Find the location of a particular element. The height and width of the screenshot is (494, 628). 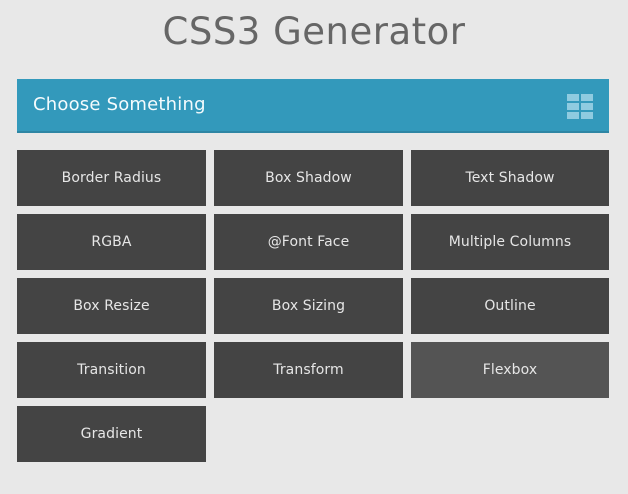

option-font-face-button: @Font Face is located at coordinates (308, 242).